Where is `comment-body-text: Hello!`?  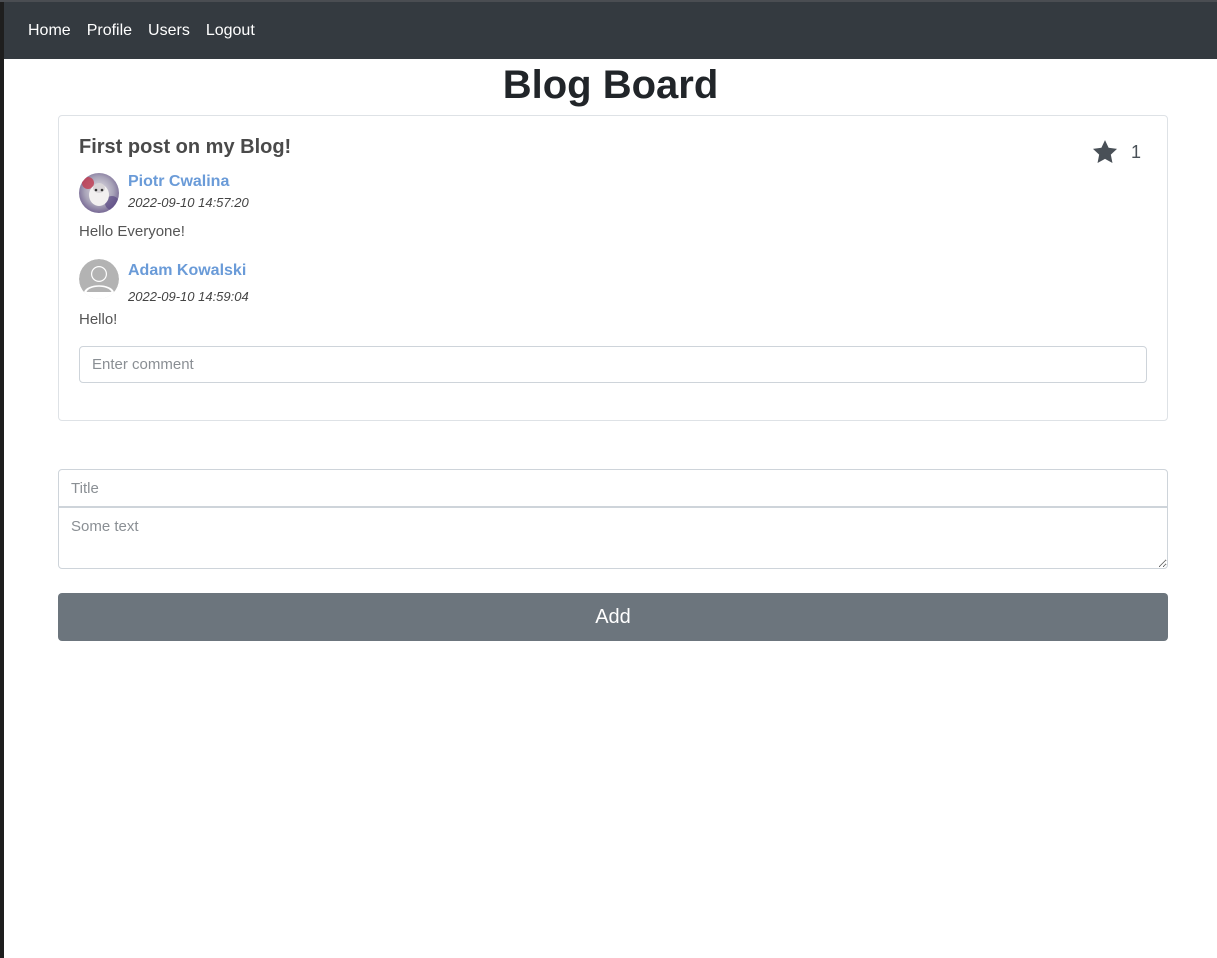 comment-body-text: Hello! is located at coordinates (98, 319).